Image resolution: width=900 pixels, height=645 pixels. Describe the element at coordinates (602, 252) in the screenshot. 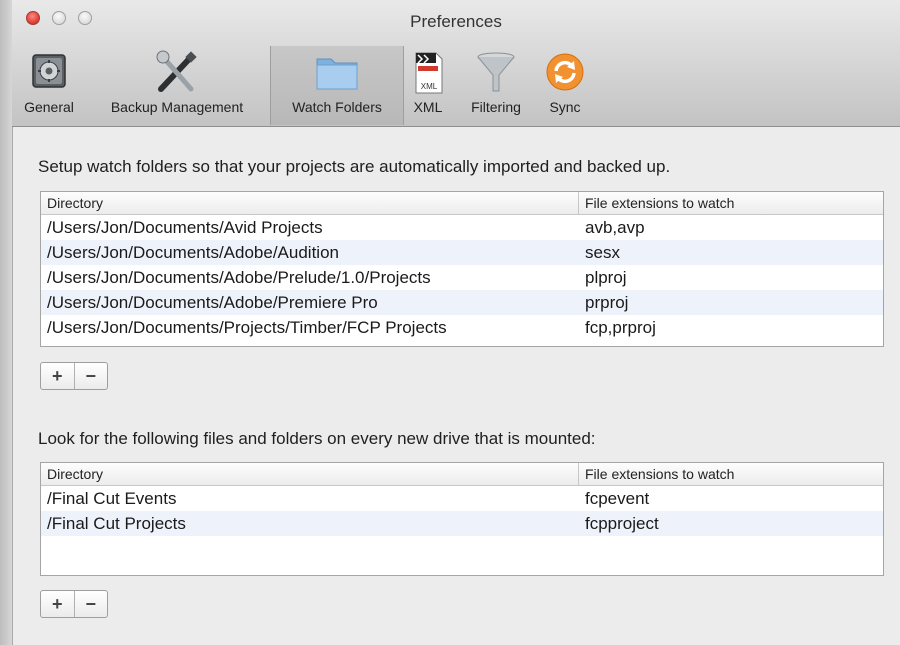

I see `row-extensions: sesx` at that location.